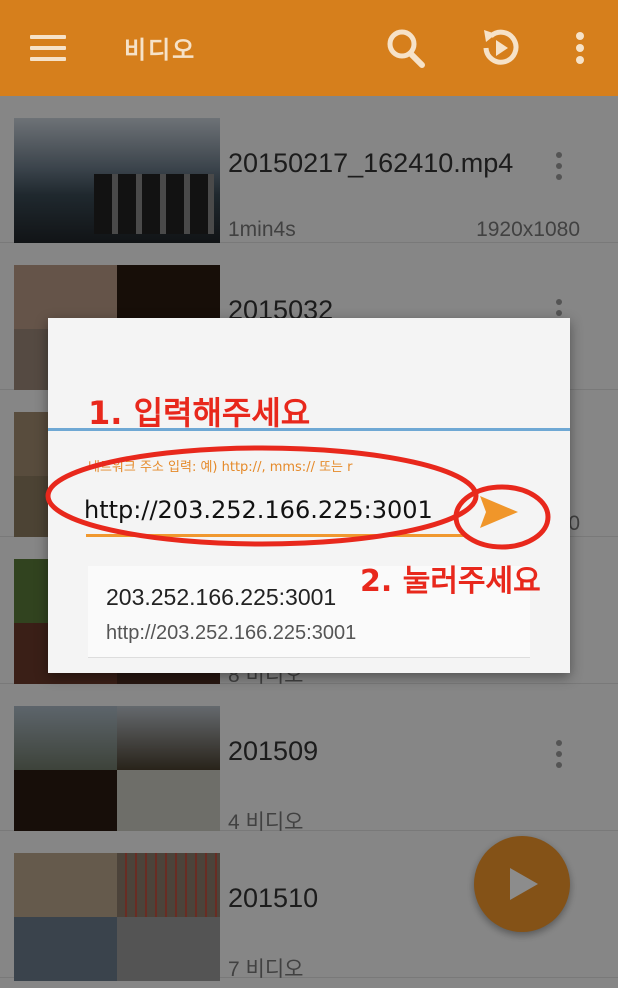 The height and width of the screenshot is (988, 618). Describe the element at coordinates (221, 597) in the screenshot. I see `suggestion-title: 203.252.166.225:3001` at that location.